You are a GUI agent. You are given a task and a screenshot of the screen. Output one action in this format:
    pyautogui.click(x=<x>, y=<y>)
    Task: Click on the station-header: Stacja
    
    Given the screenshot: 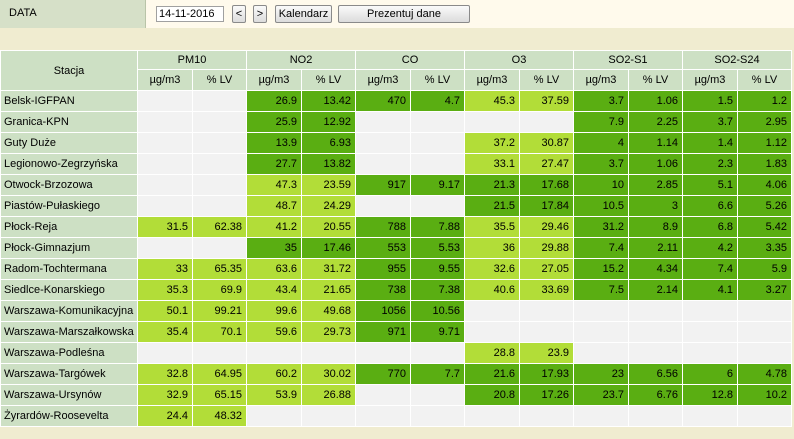 What is the action you would take?
    pyautogui.click(x=69, y=70)
    